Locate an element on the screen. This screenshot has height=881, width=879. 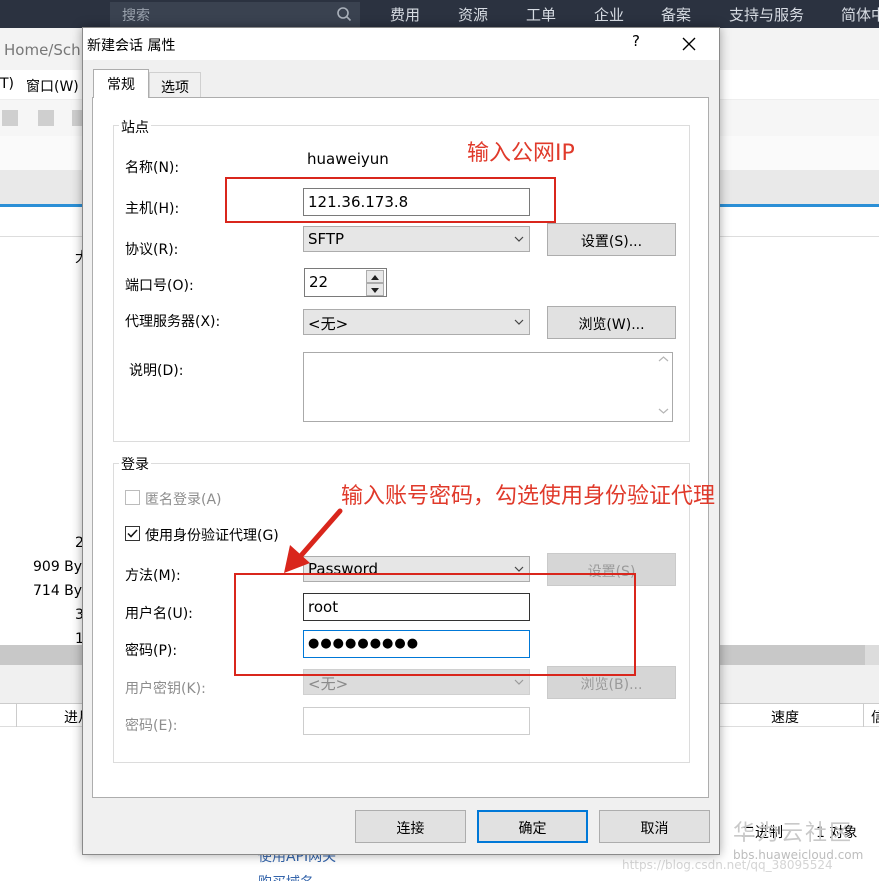
annotation-arrow-icon is located at coordinates (313, 540).